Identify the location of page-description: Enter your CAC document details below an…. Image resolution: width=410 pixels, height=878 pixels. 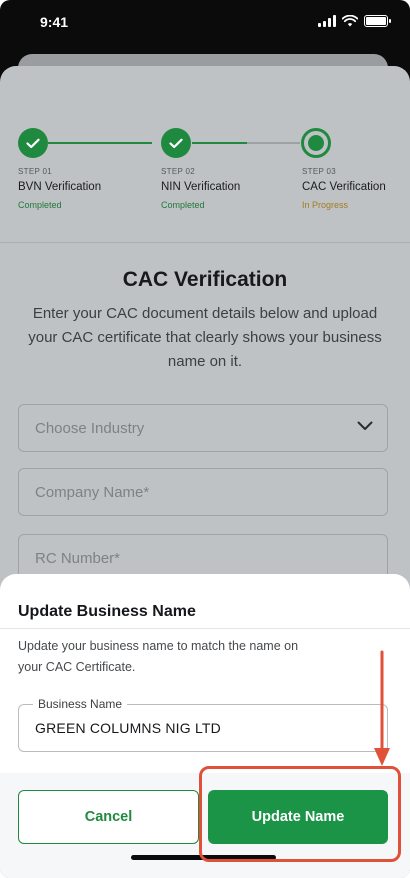
(205, 337).